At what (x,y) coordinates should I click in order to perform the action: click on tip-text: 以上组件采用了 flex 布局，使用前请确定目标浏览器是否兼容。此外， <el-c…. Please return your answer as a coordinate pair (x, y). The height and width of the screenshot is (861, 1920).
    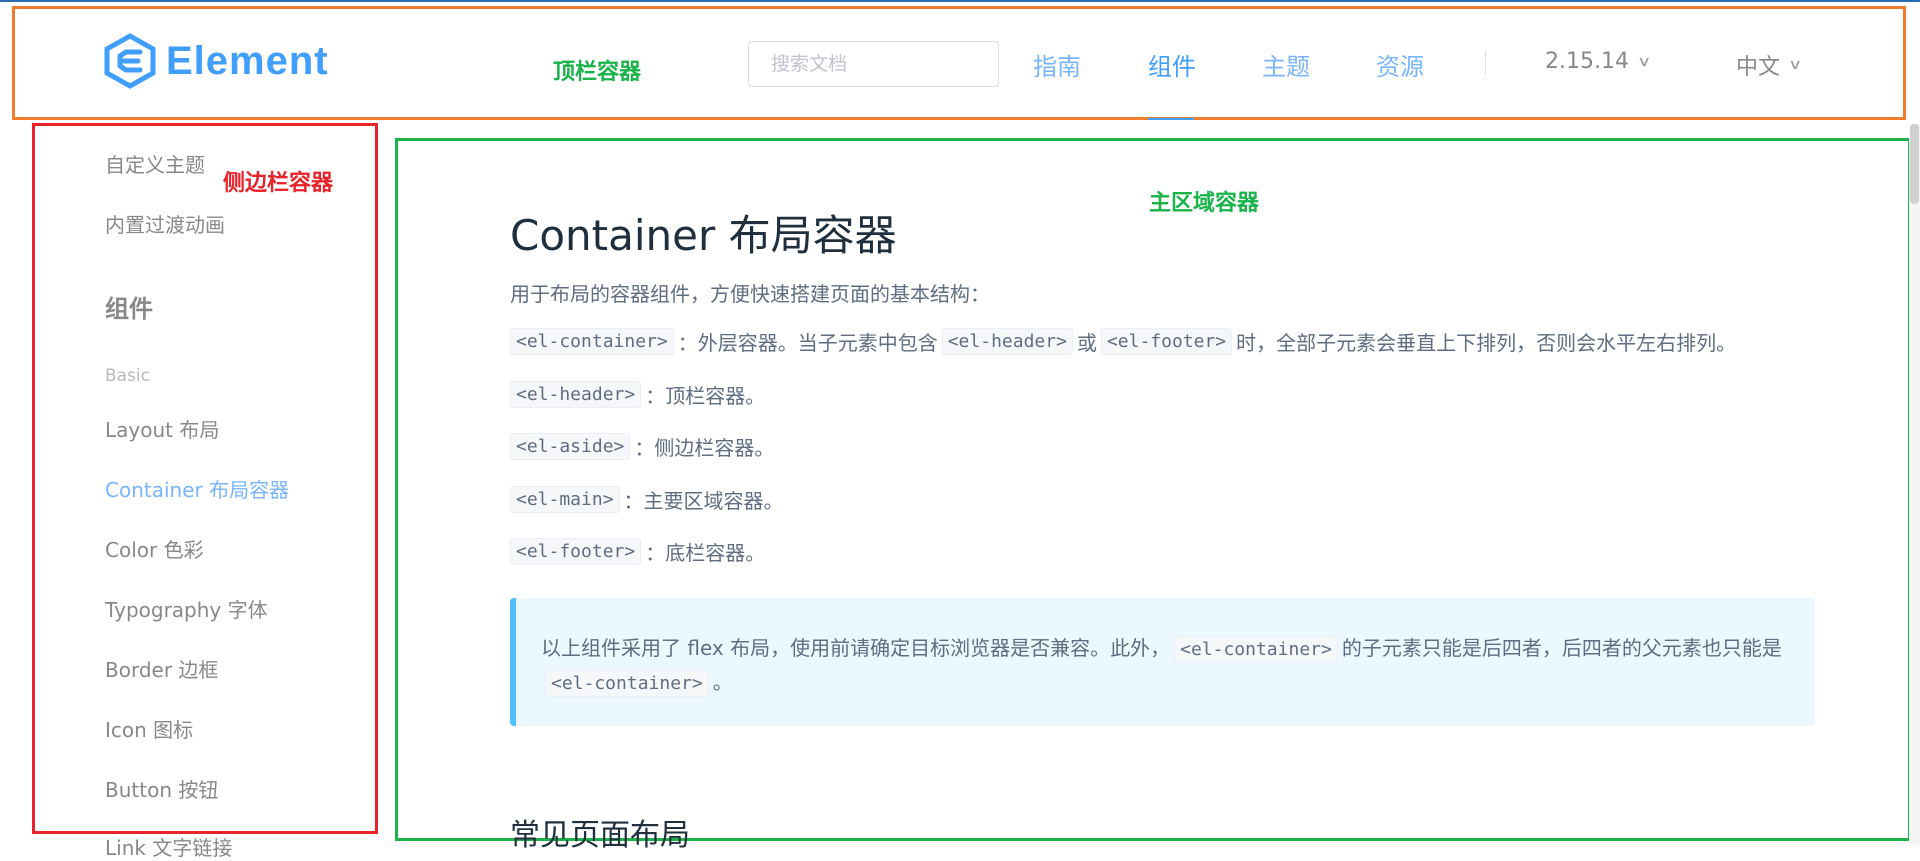
    Looking at the image, I should click on (1163, 666).